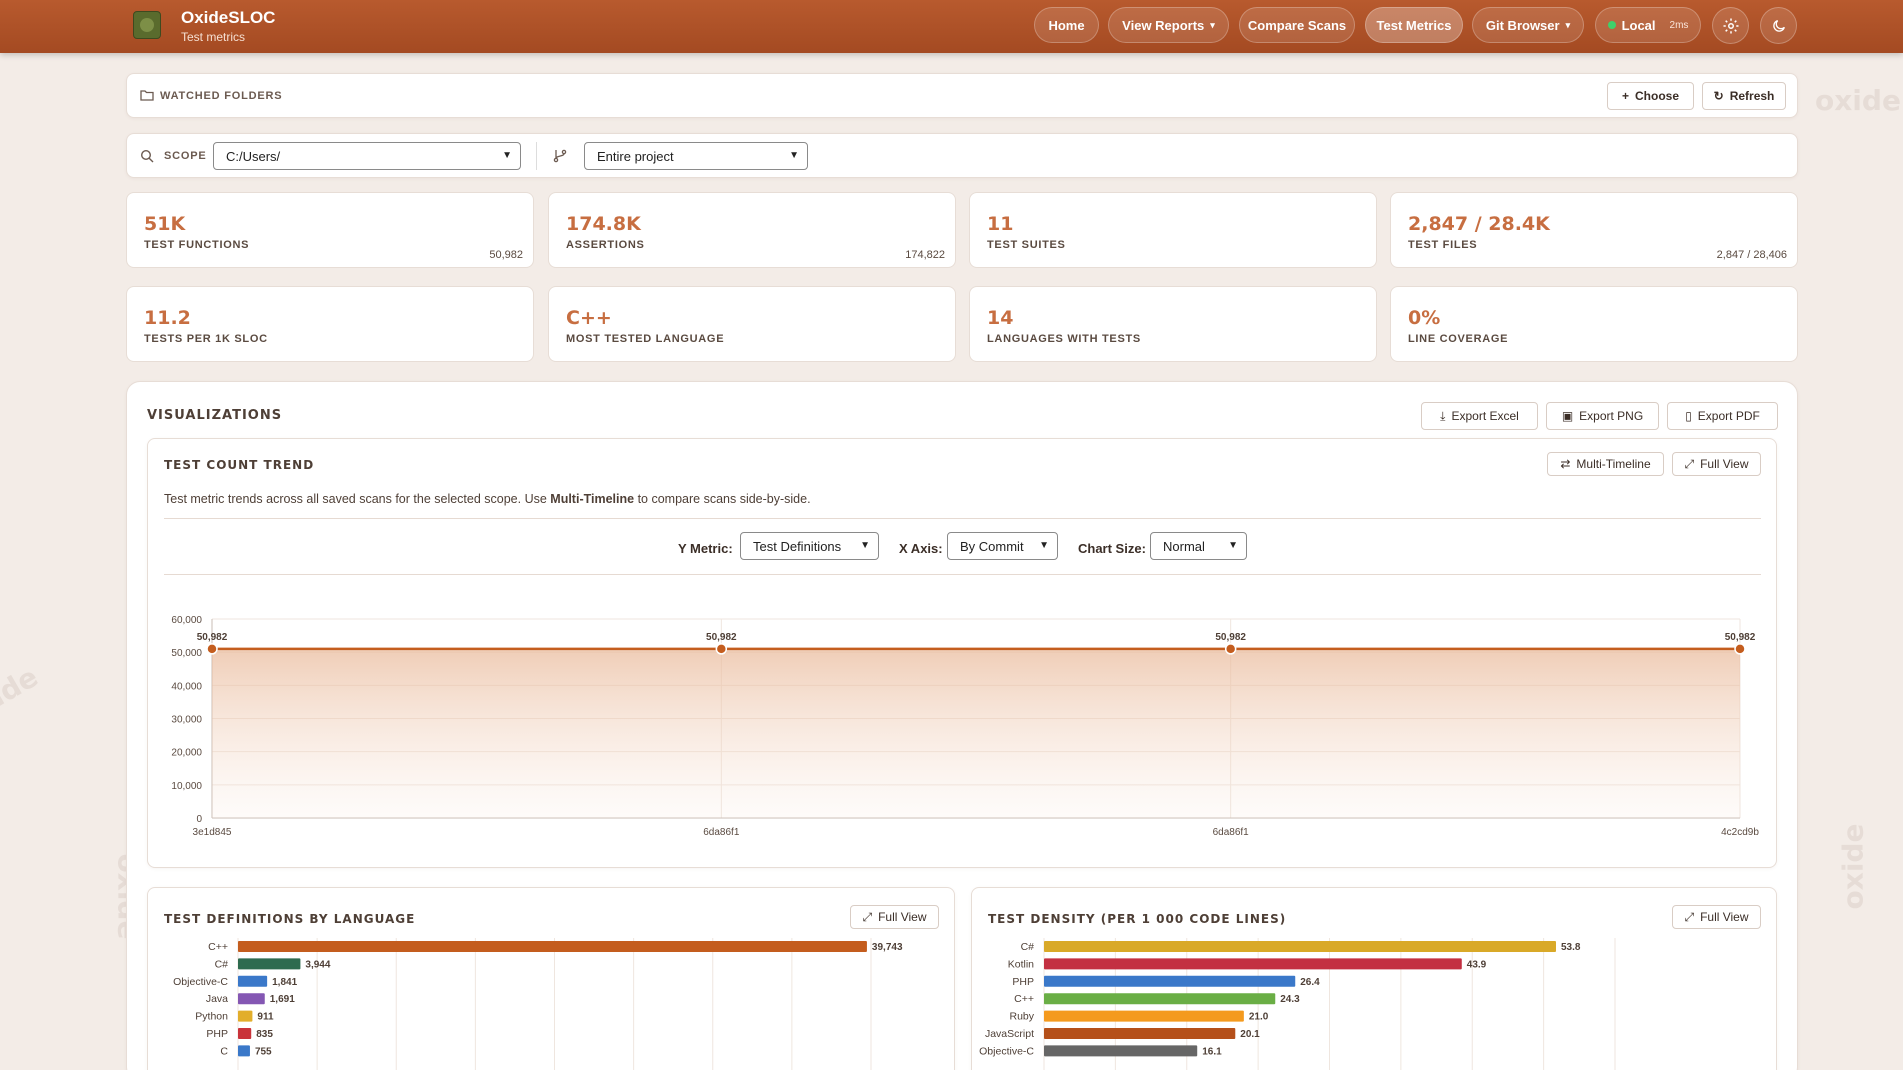  What do you see at coordinates (1173, 324) in the screenshot?
I see `metric-card-languages-with-tests: 14 LANGUAGES WITH TESTS` at bounding box center [1173, 324].